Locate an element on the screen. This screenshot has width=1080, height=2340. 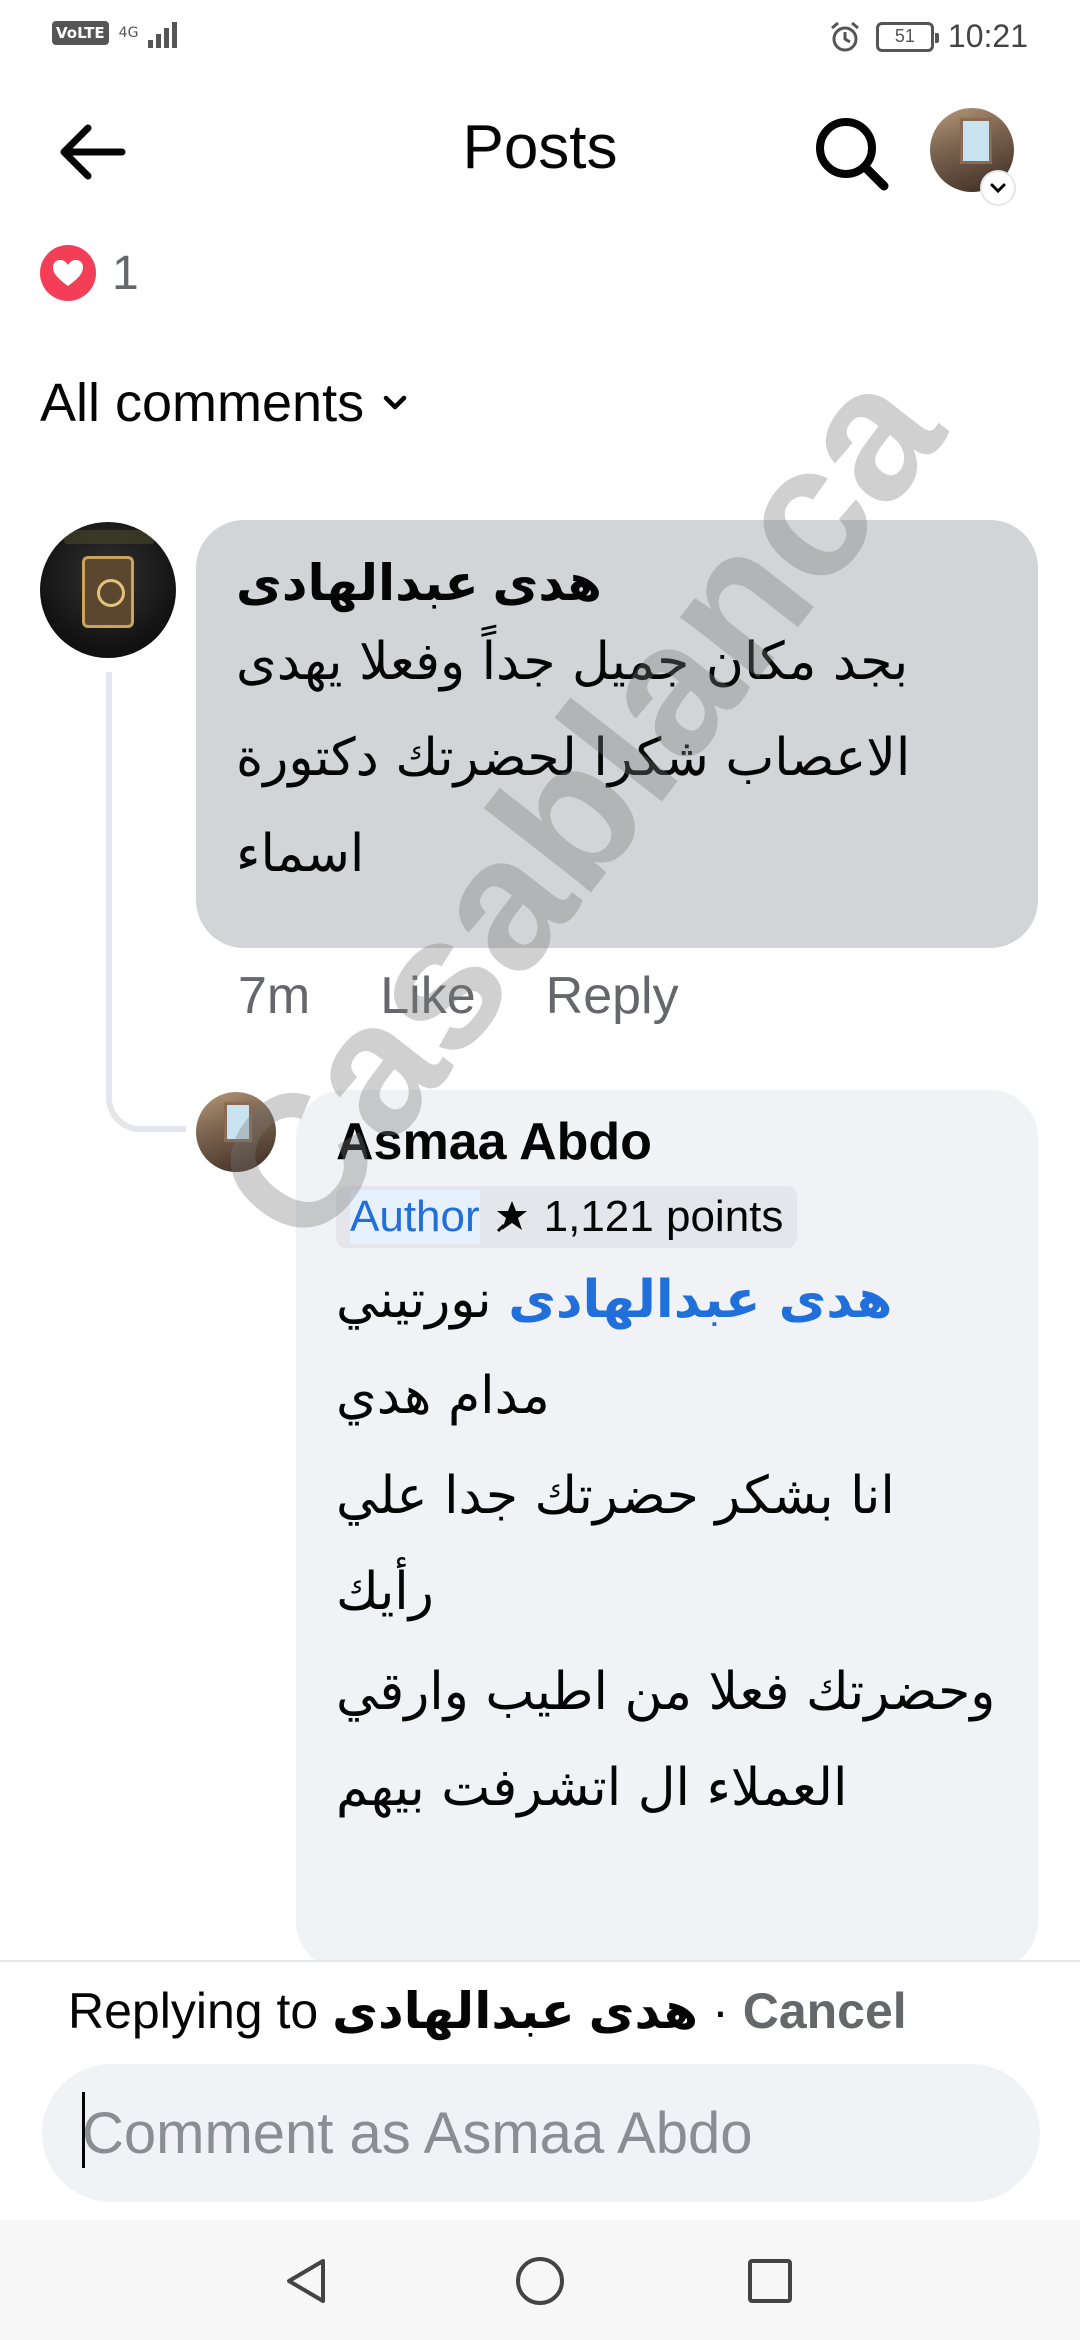
page-title: Posts is located at coordinates (540, 147).